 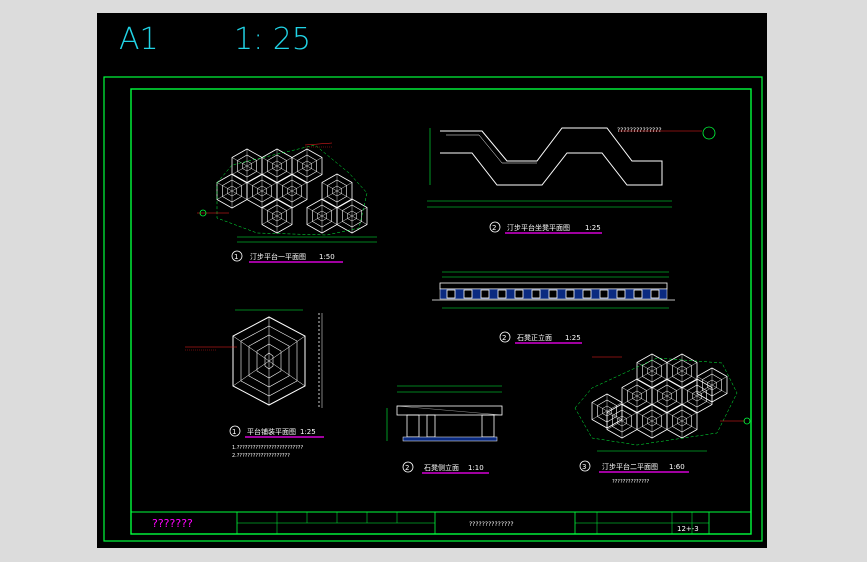 I want to click on drawing-name: ??????????????, so click(x=491, y=524).